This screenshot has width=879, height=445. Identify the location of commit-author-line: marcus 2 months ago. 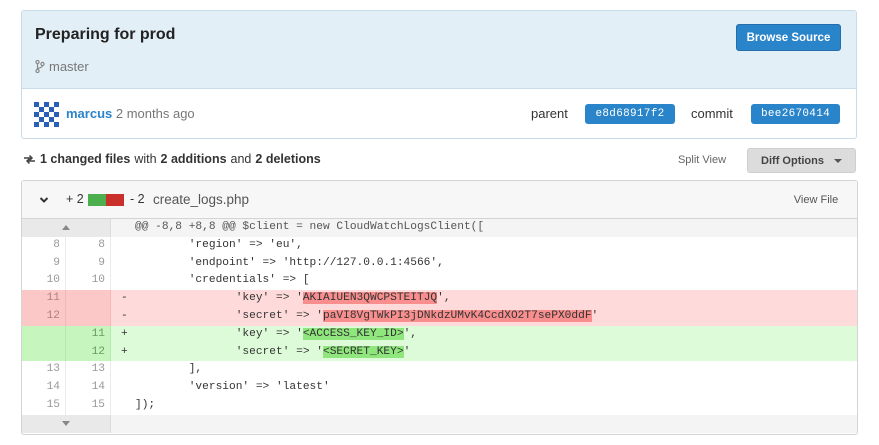
(130, 113).